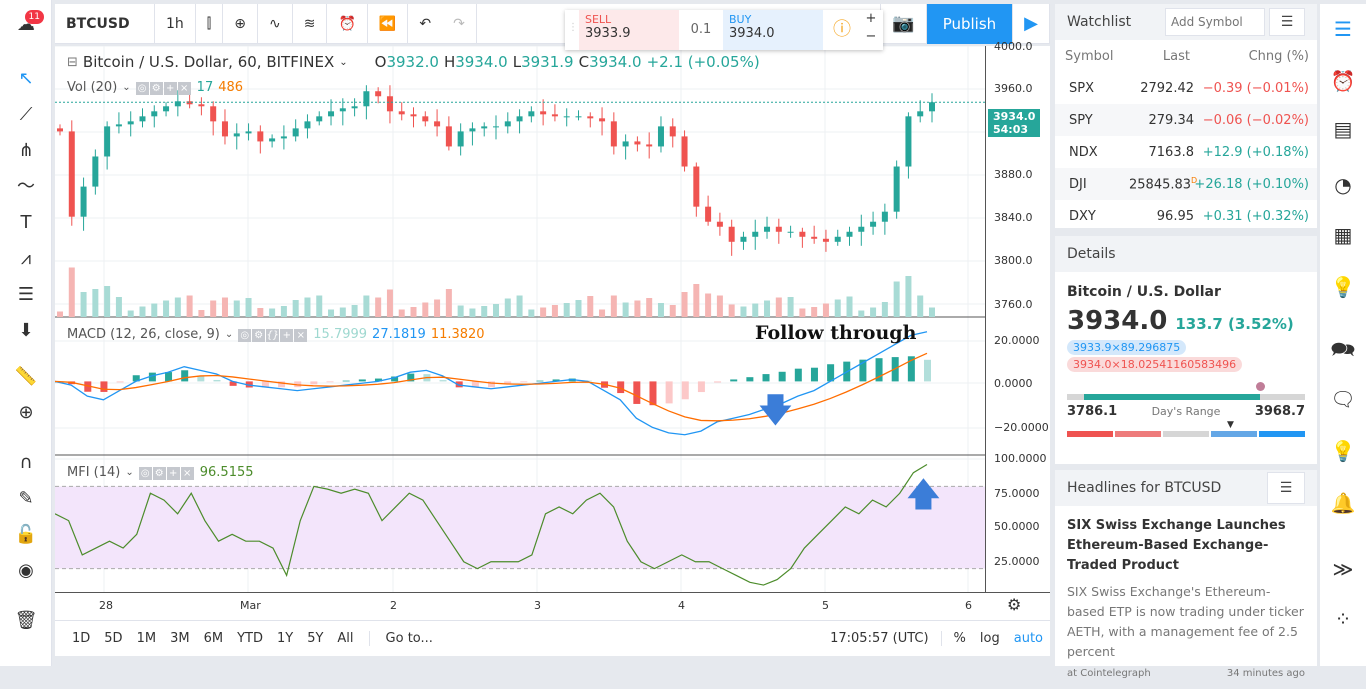 The image size is (1366, 689). What do you see at coordinates (990, 638) in the screenshot?
I see `log-toggle: log` at bounding box center [990, 638].